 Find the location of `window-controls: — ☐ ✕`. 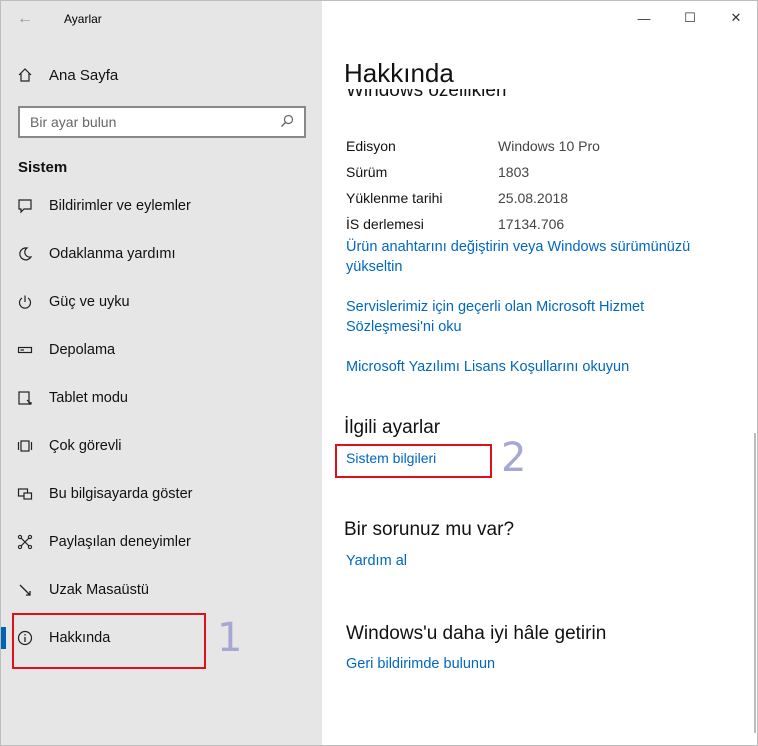

window-controls: — ☐ ✕ is located at coordinates (689, 18).